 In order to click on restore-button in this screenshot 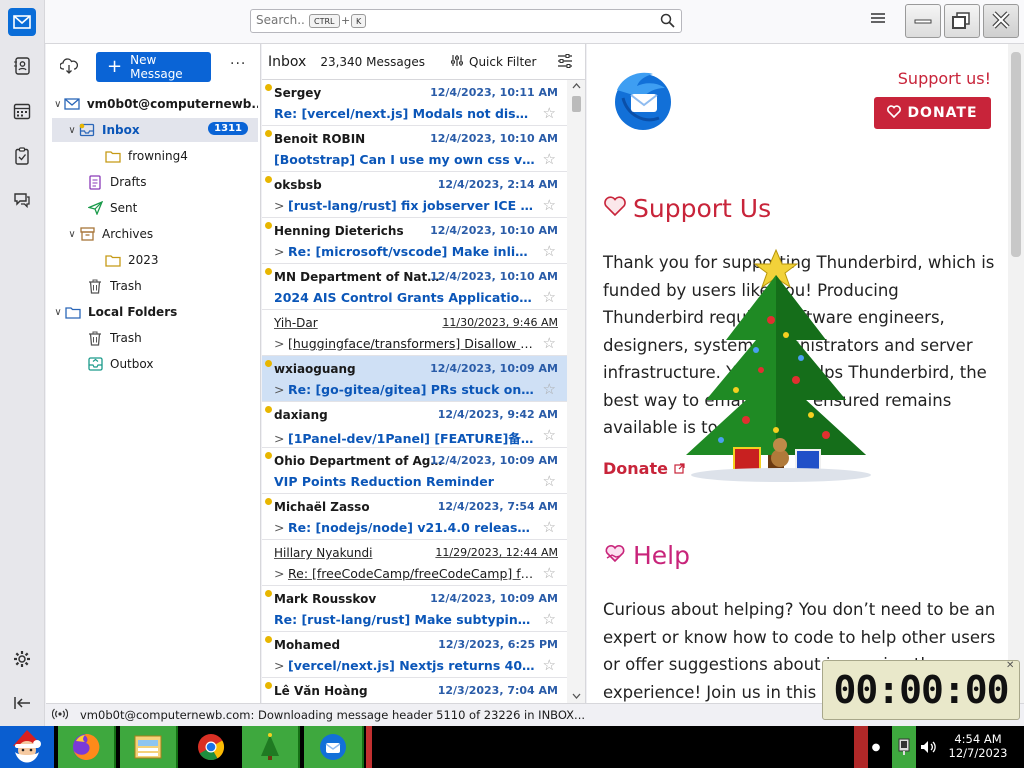, I will do `click(962, 21)`.